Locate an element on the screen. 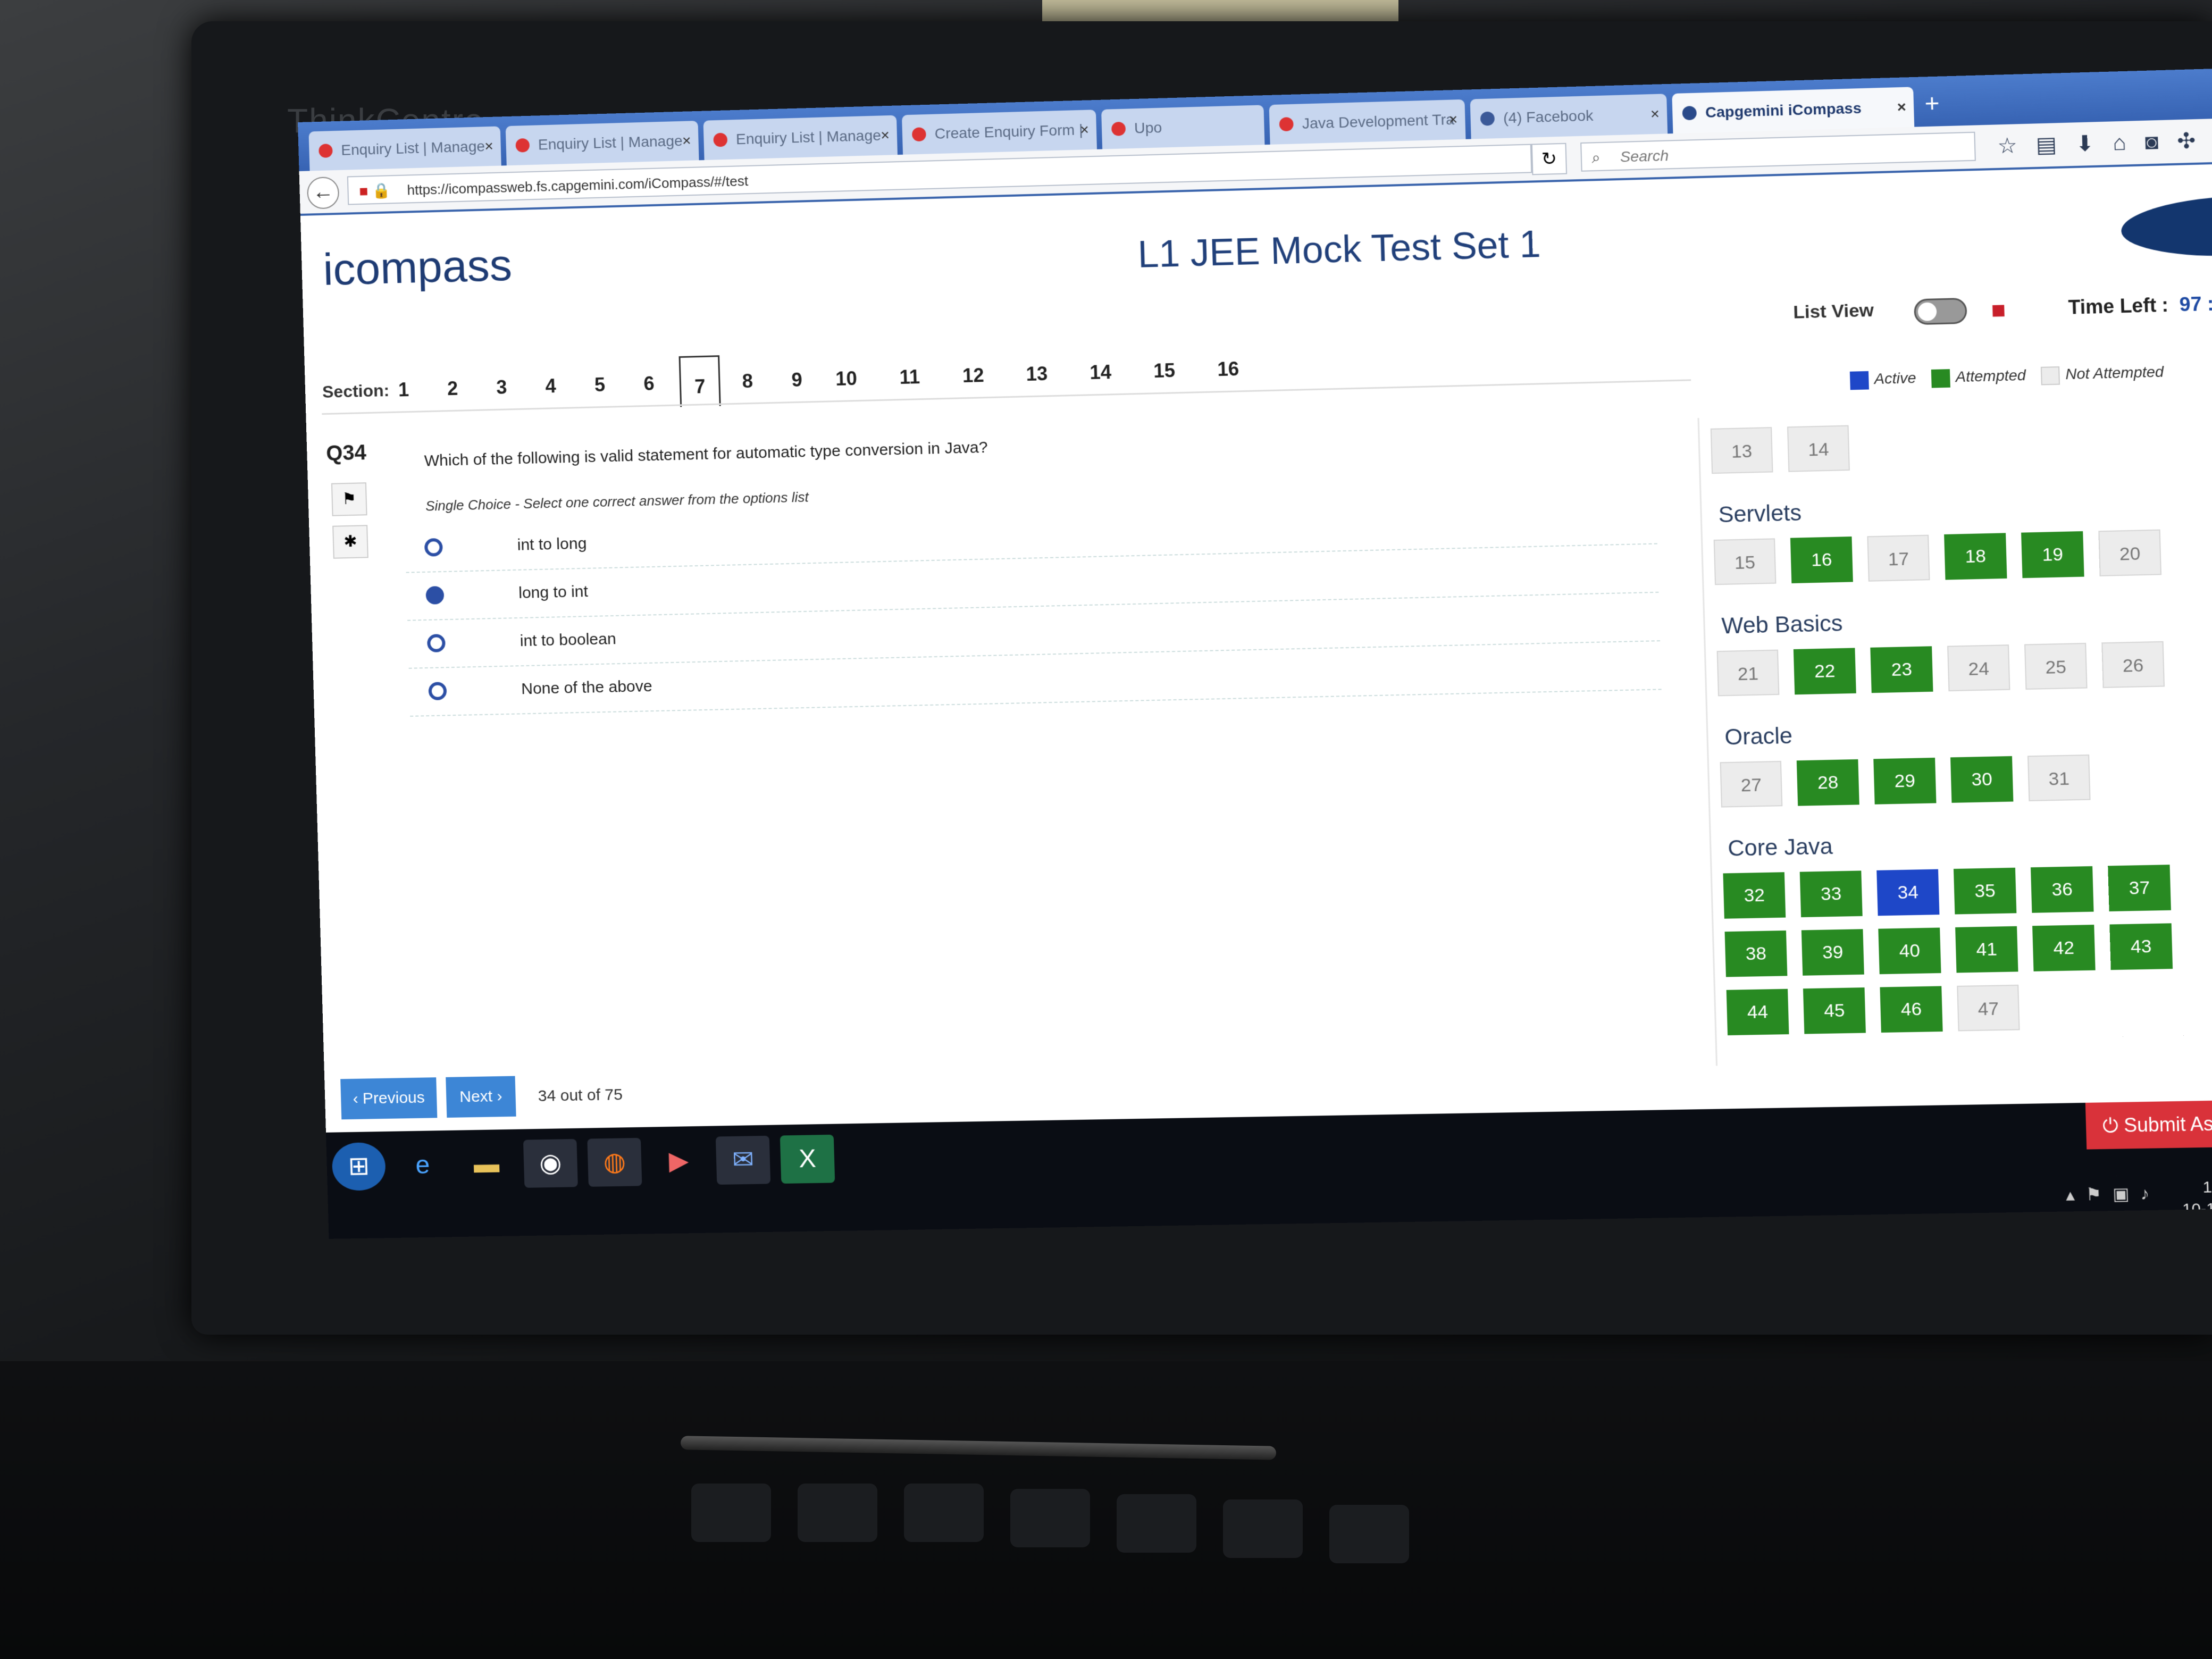 Image resolution: width=2212 pixels, height=1659 pixels. question-palette-button: 25 is located at coordinates (2056, 666).